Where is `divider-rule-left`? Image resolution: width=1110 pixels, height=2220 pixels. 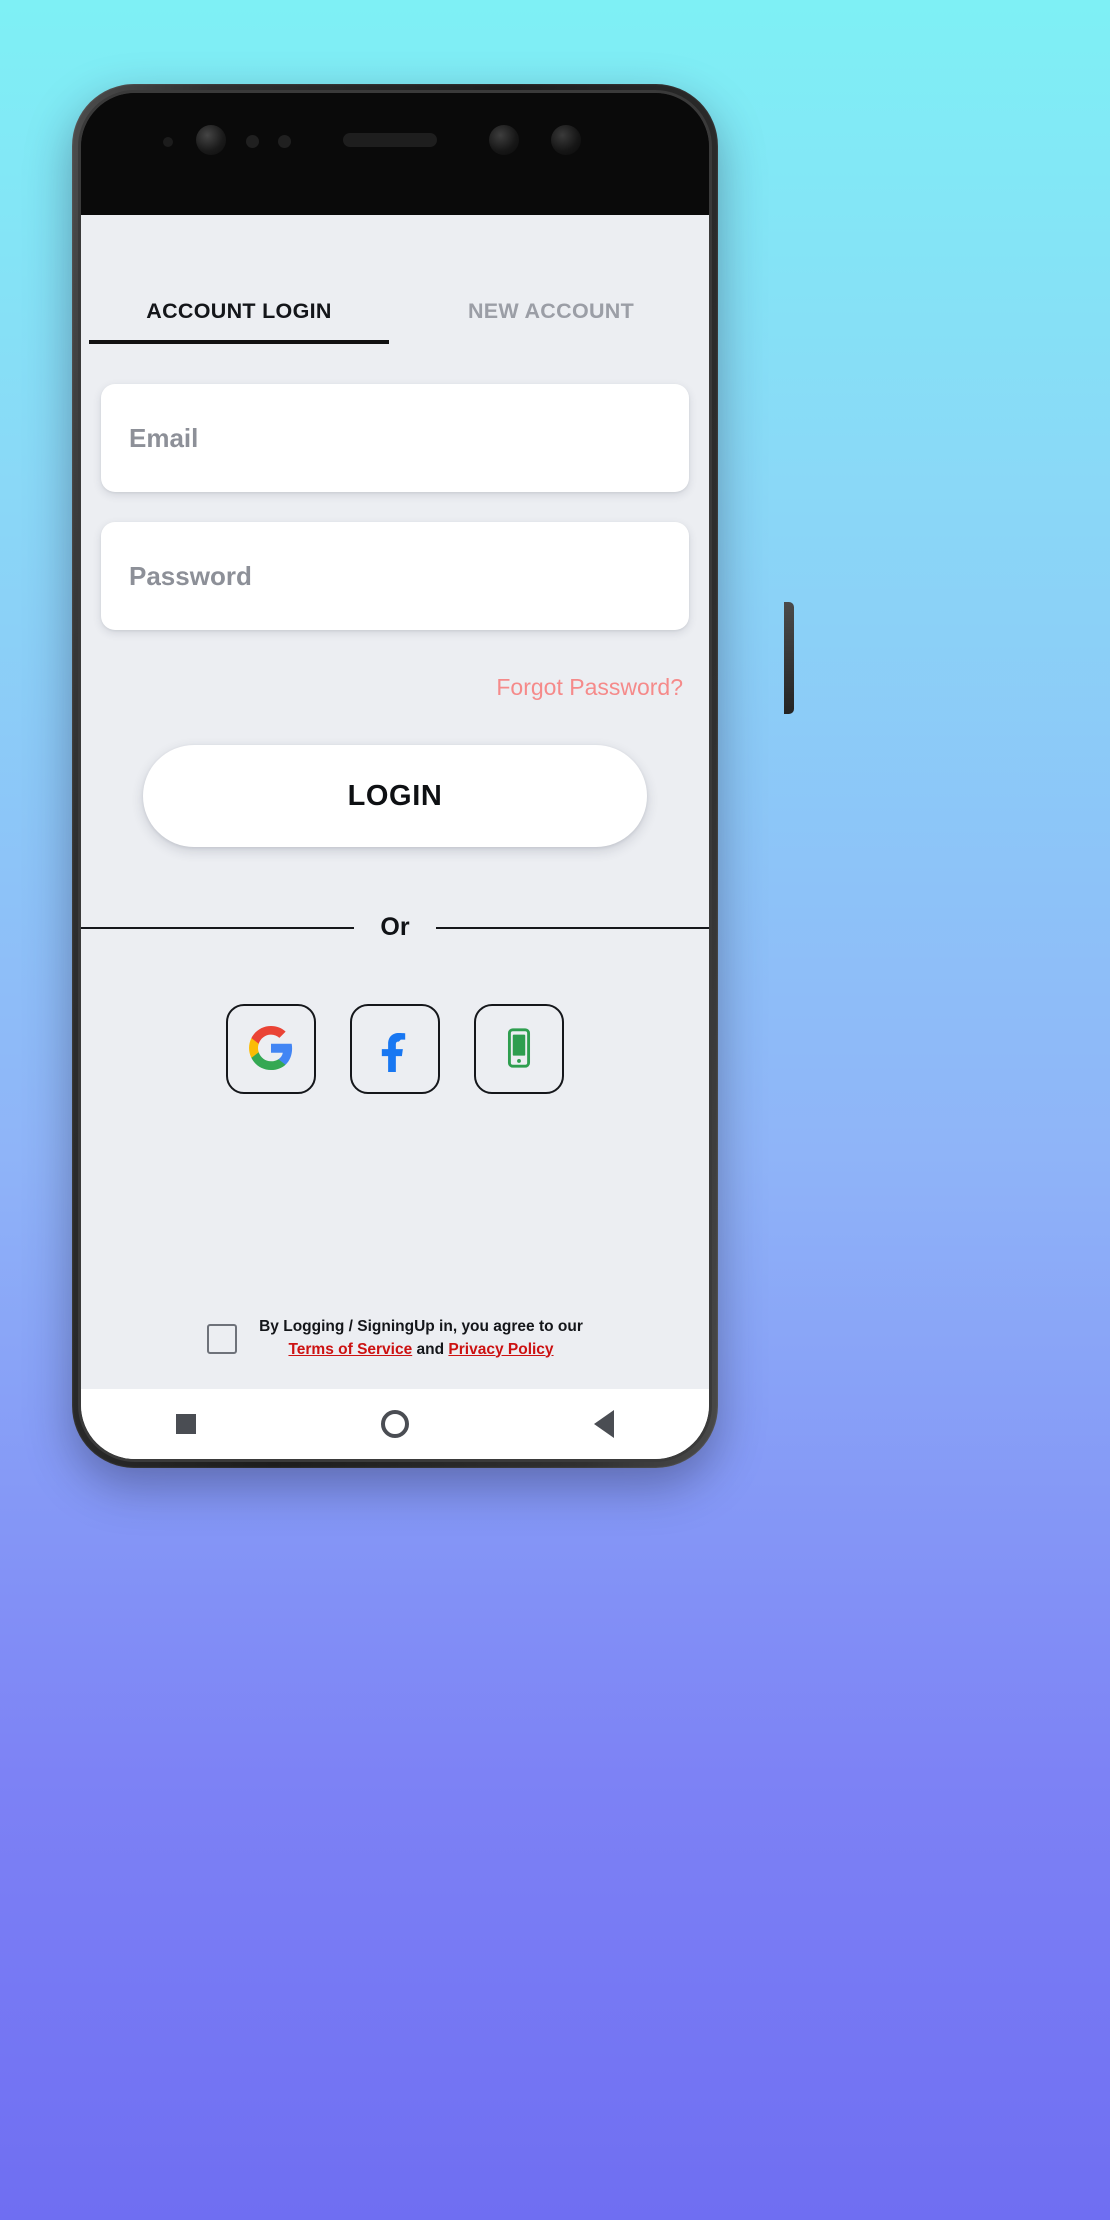 divider-rule-left is located at coordinates (218, 927).